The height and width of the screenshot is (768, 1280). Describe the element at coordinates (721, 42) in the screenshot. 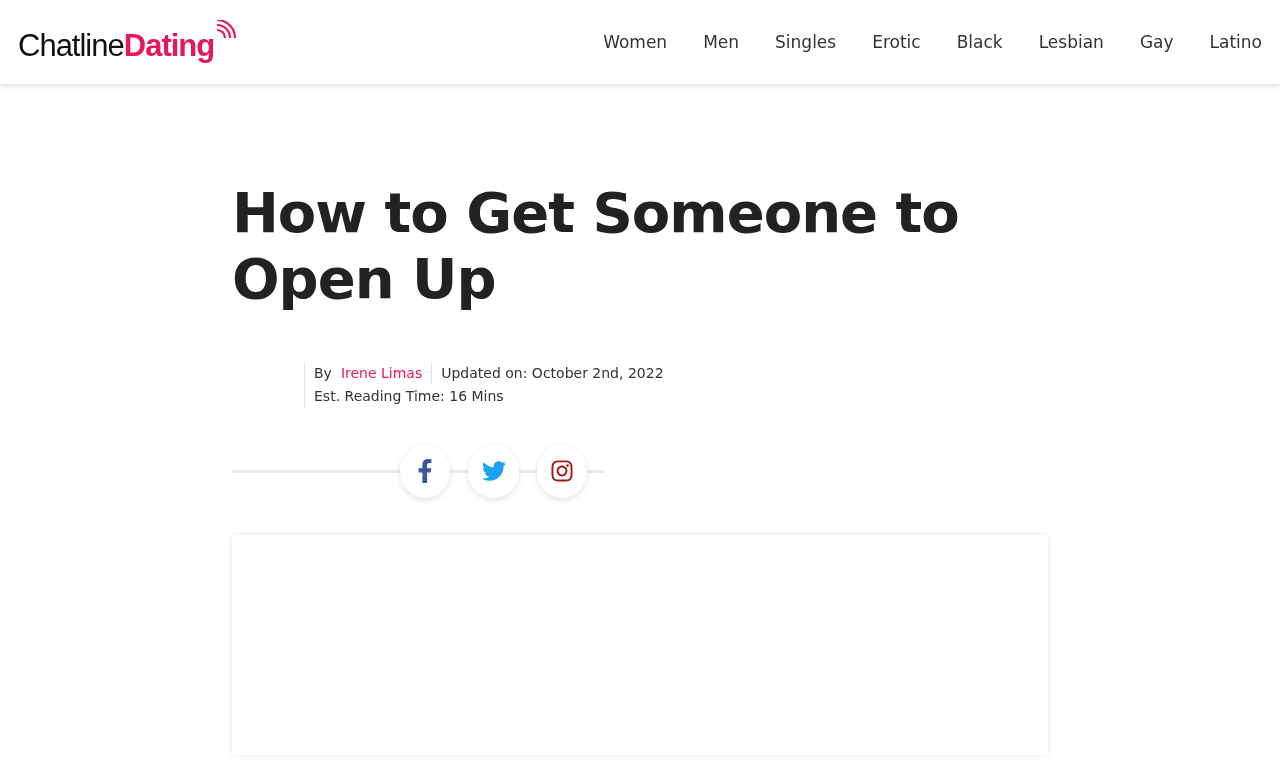

I see `nav-link: Men` at that location.